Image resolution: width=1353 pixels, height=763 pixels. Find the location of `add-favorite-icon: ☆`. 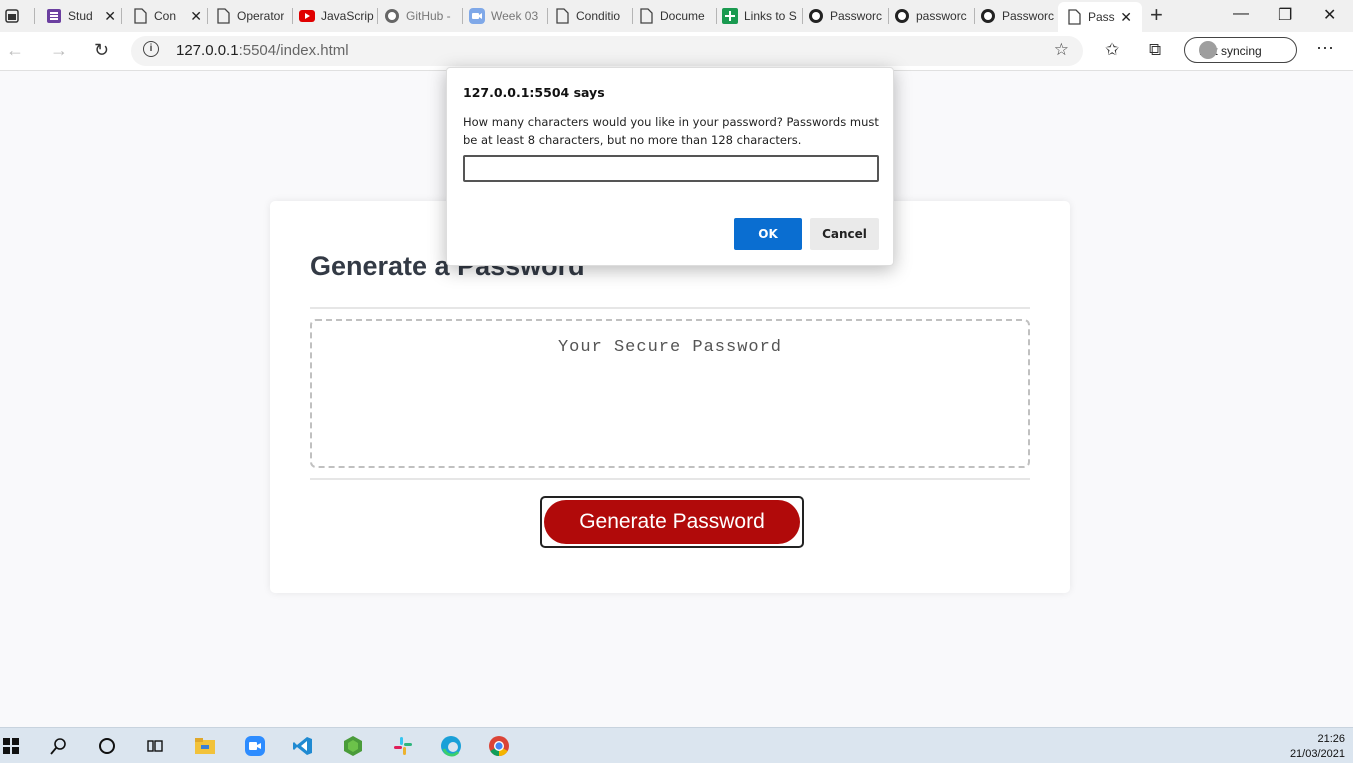

add-favorite-icon: ☆ is located at coordinates (1061, 50).